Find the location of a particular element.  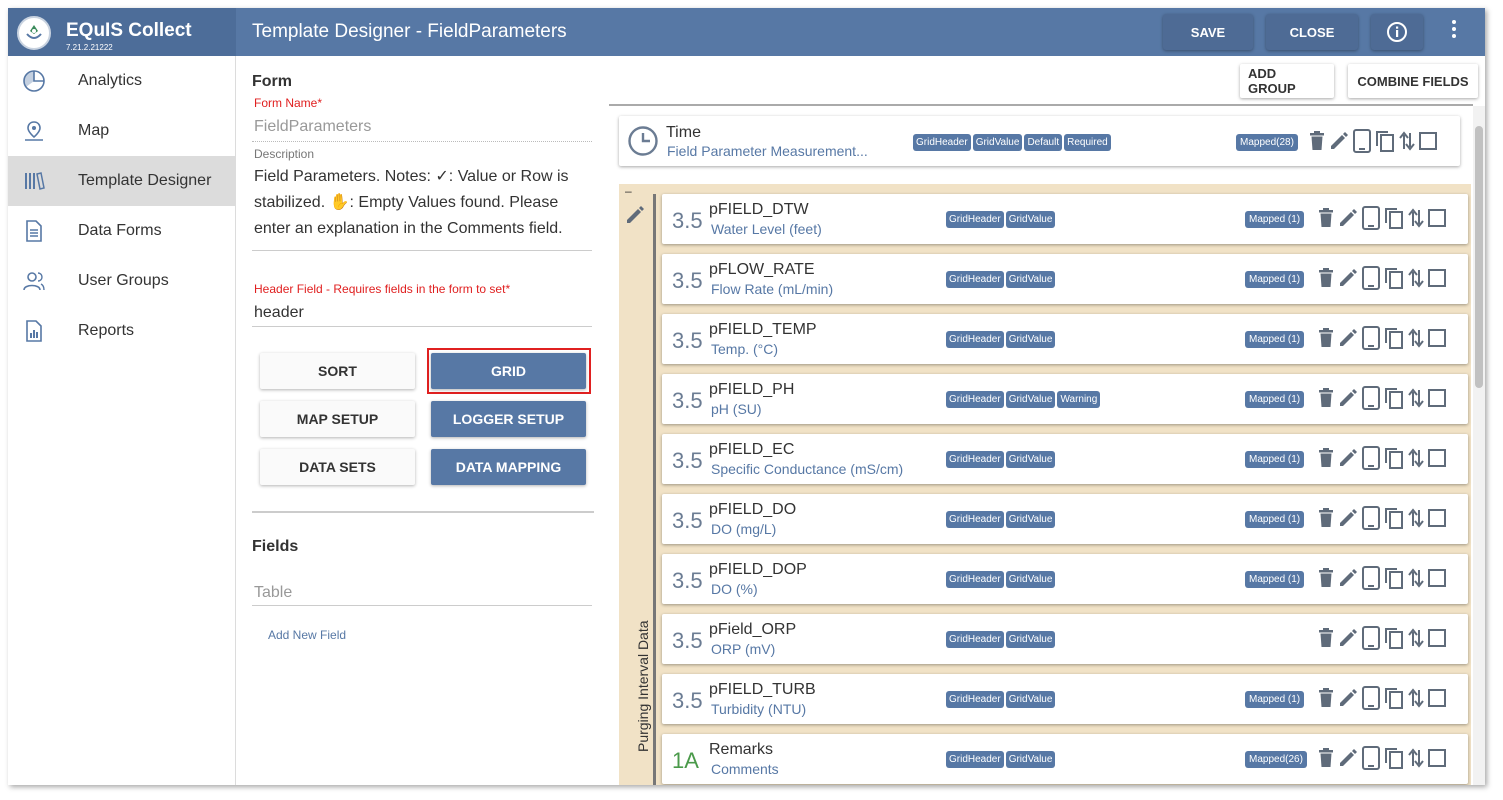

collapse-group-button: – is located at coordinates (628, 191).